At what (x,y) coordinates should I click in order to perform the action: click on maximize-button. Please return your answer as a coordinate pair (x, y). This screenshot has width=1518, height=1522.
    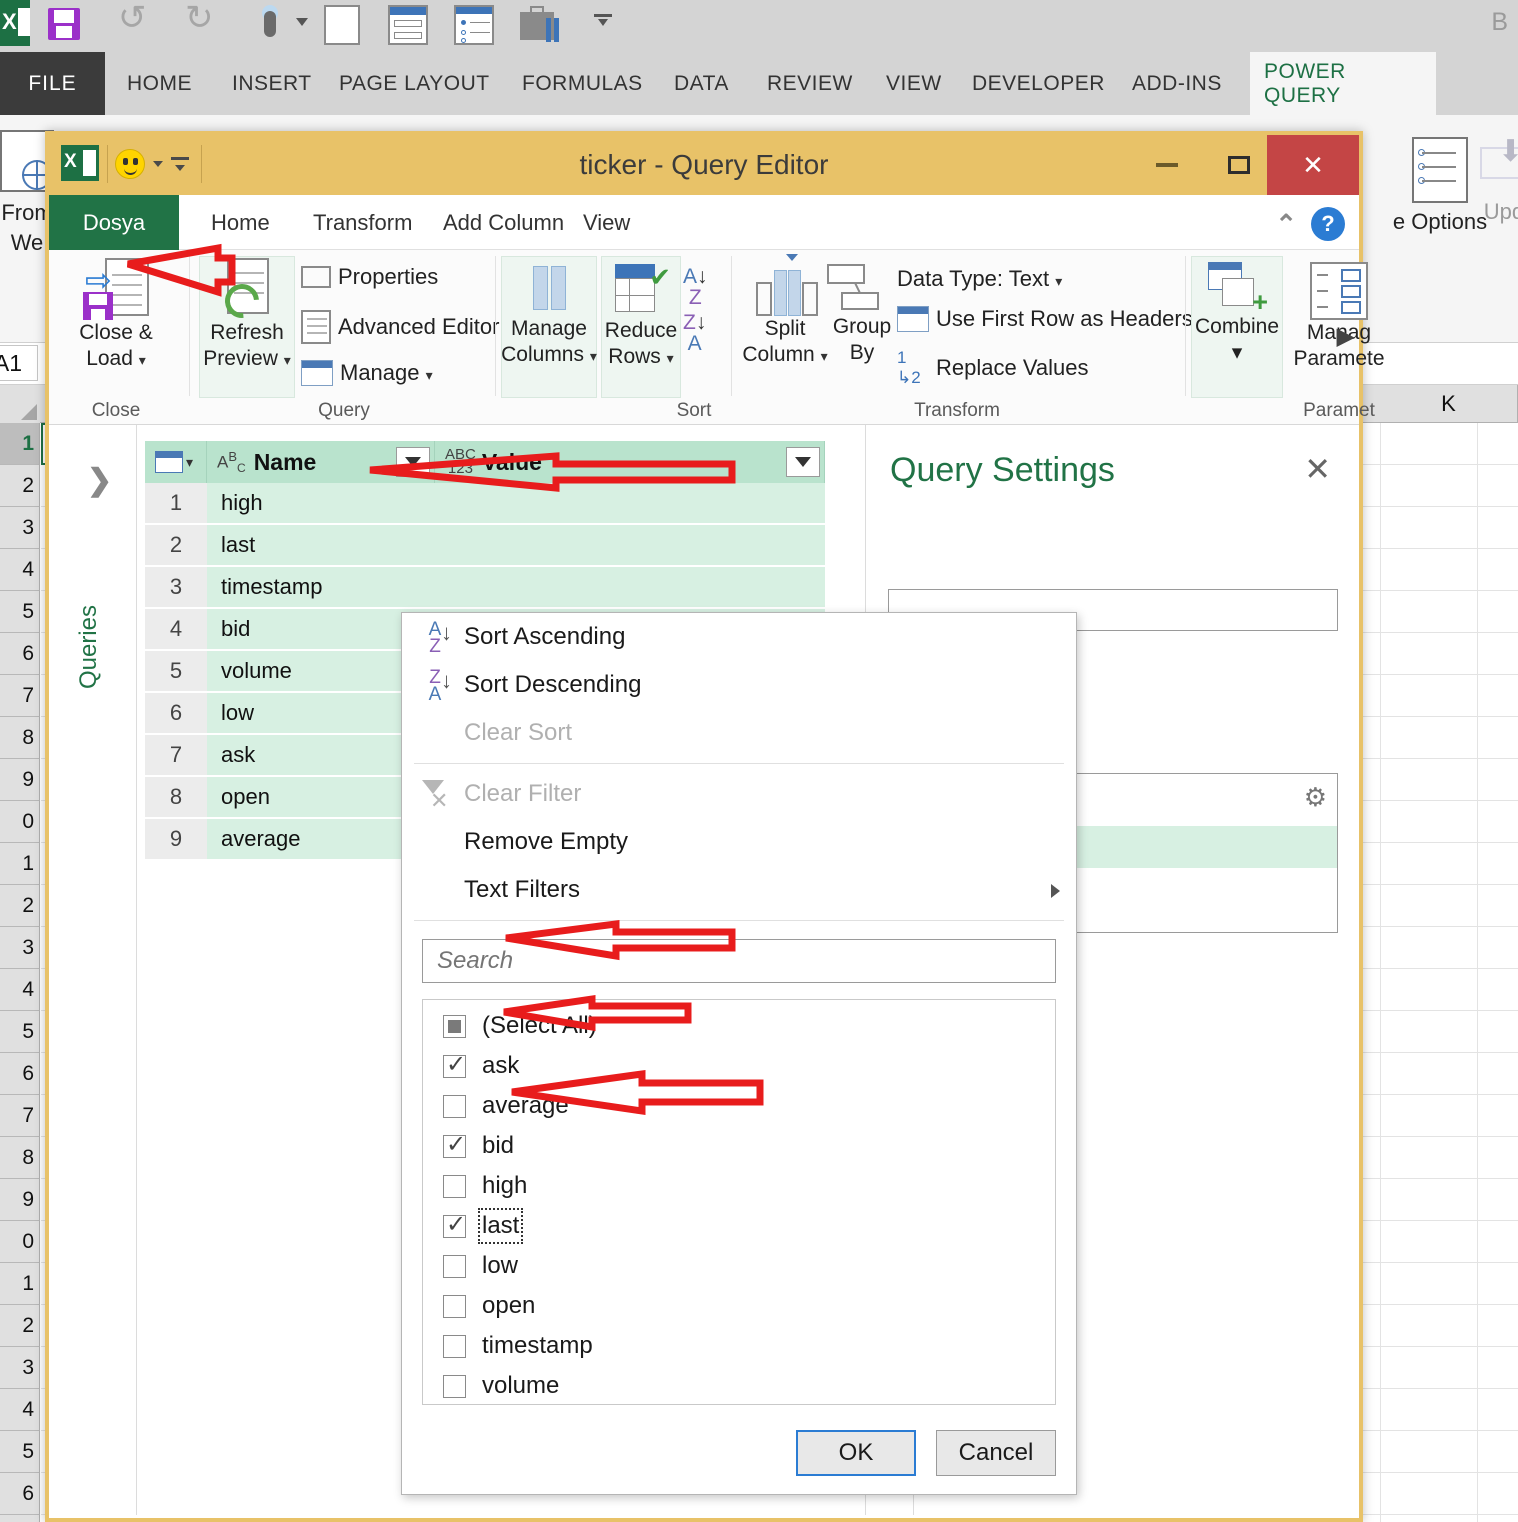
    Looking at the image, I should click on (1239, 165).